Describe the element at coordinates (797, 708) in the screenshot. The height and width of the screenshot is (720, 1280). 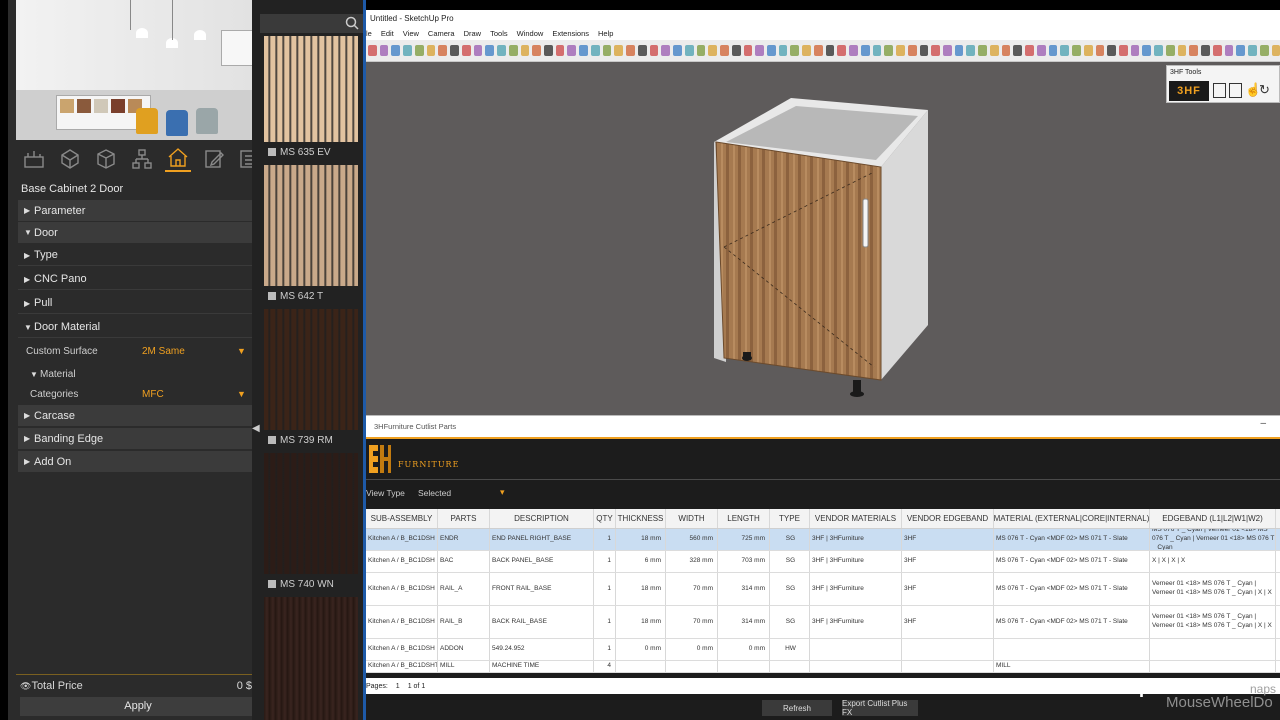
I see `refresh-button: Refresh` at that location.